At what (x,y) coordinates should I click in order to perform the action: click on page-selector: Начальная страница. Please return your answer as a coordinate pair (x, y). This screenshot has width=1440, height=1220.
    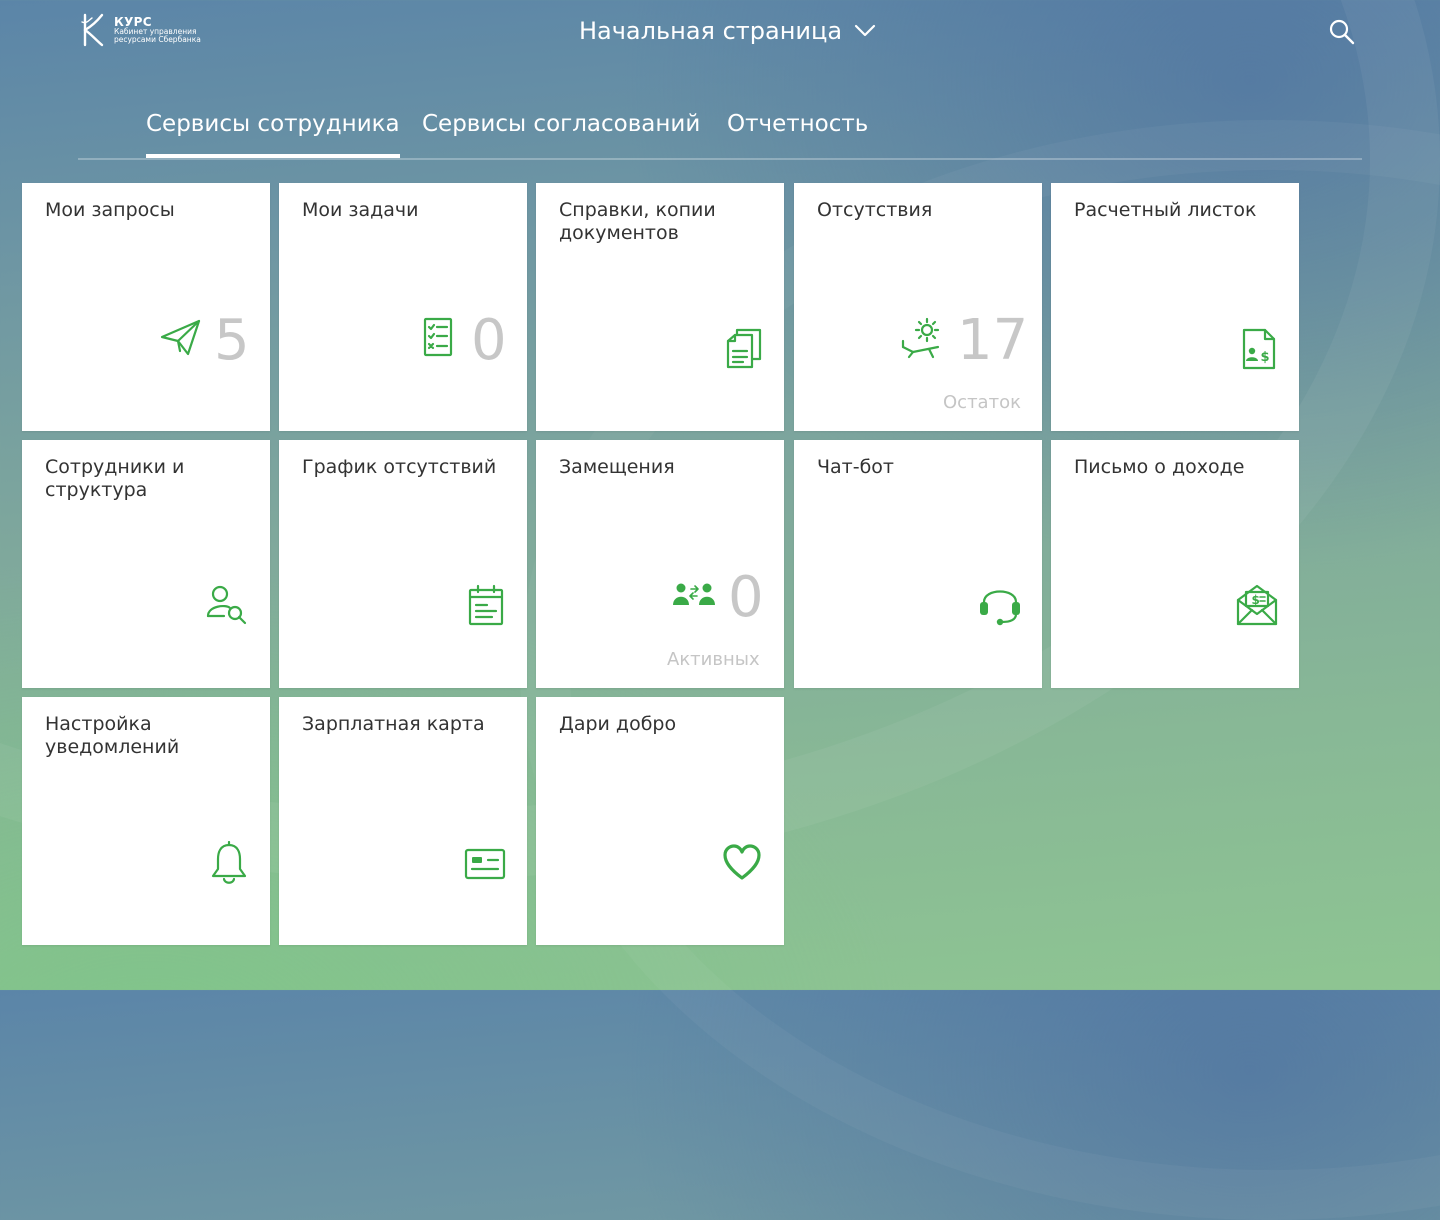
    Looking at the image, I should click on (727, 31).